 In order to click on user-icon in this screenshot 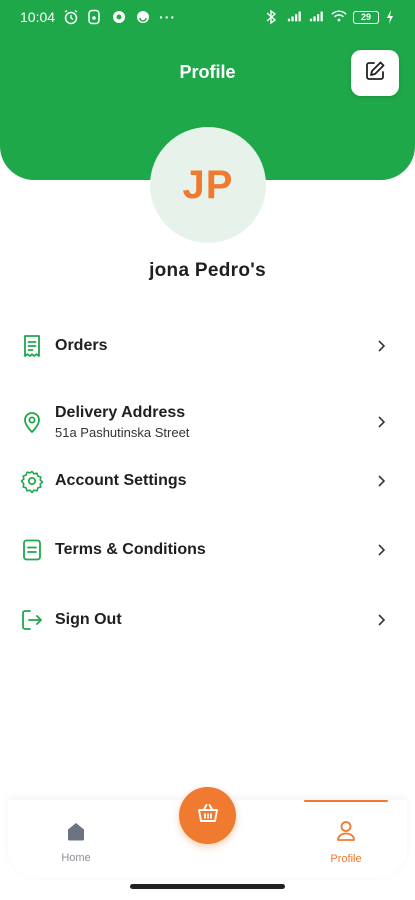, I will do `click(346, 833)`.